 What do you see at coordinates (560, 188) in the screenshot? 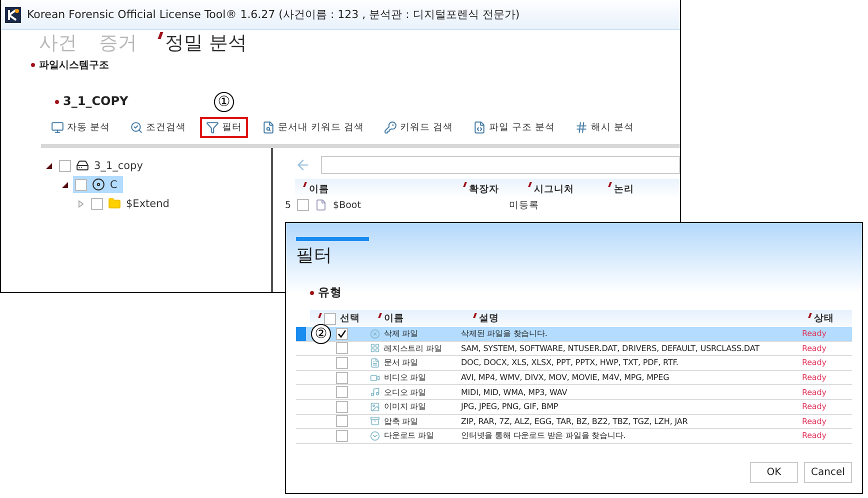
I see `column-header: 시그니처` at bounding box center [560, 188].